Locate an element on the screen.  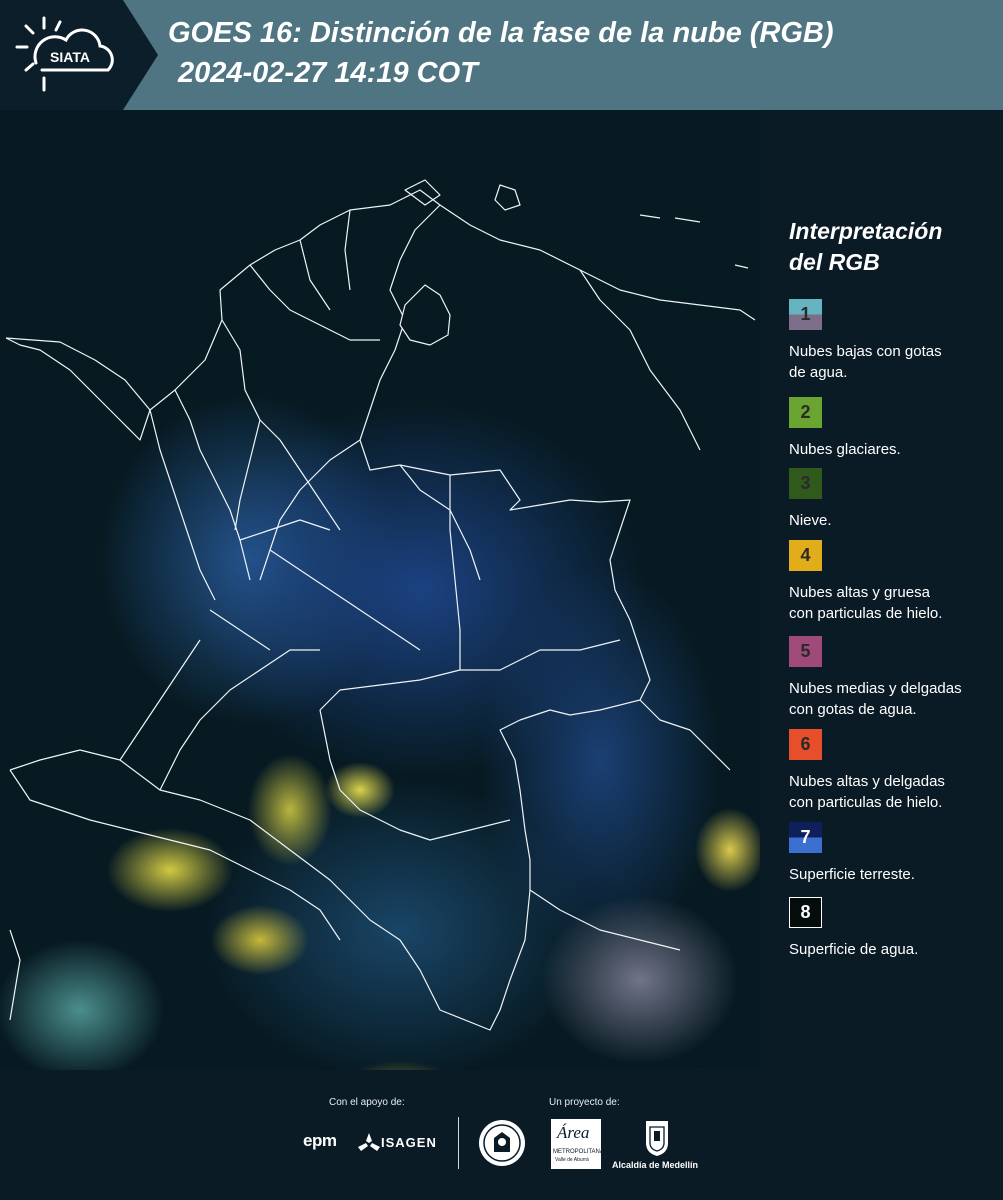
alcaldia-medellin-label: Alcaldía de Medellín is located at coordinates (655, 1165).